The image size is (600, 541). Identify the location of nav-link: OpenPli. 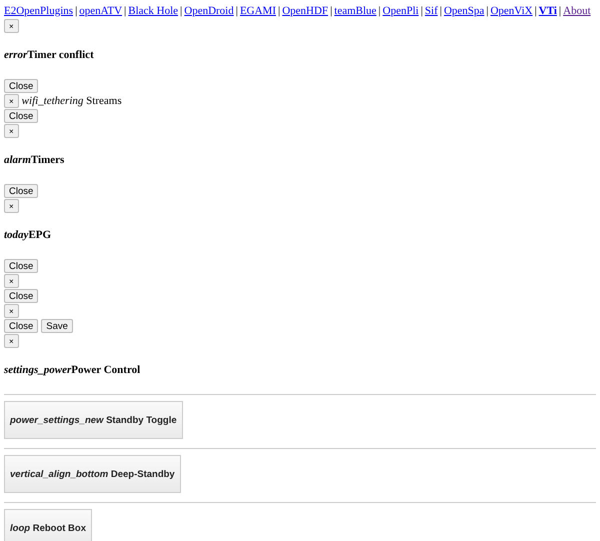
(400, 11).